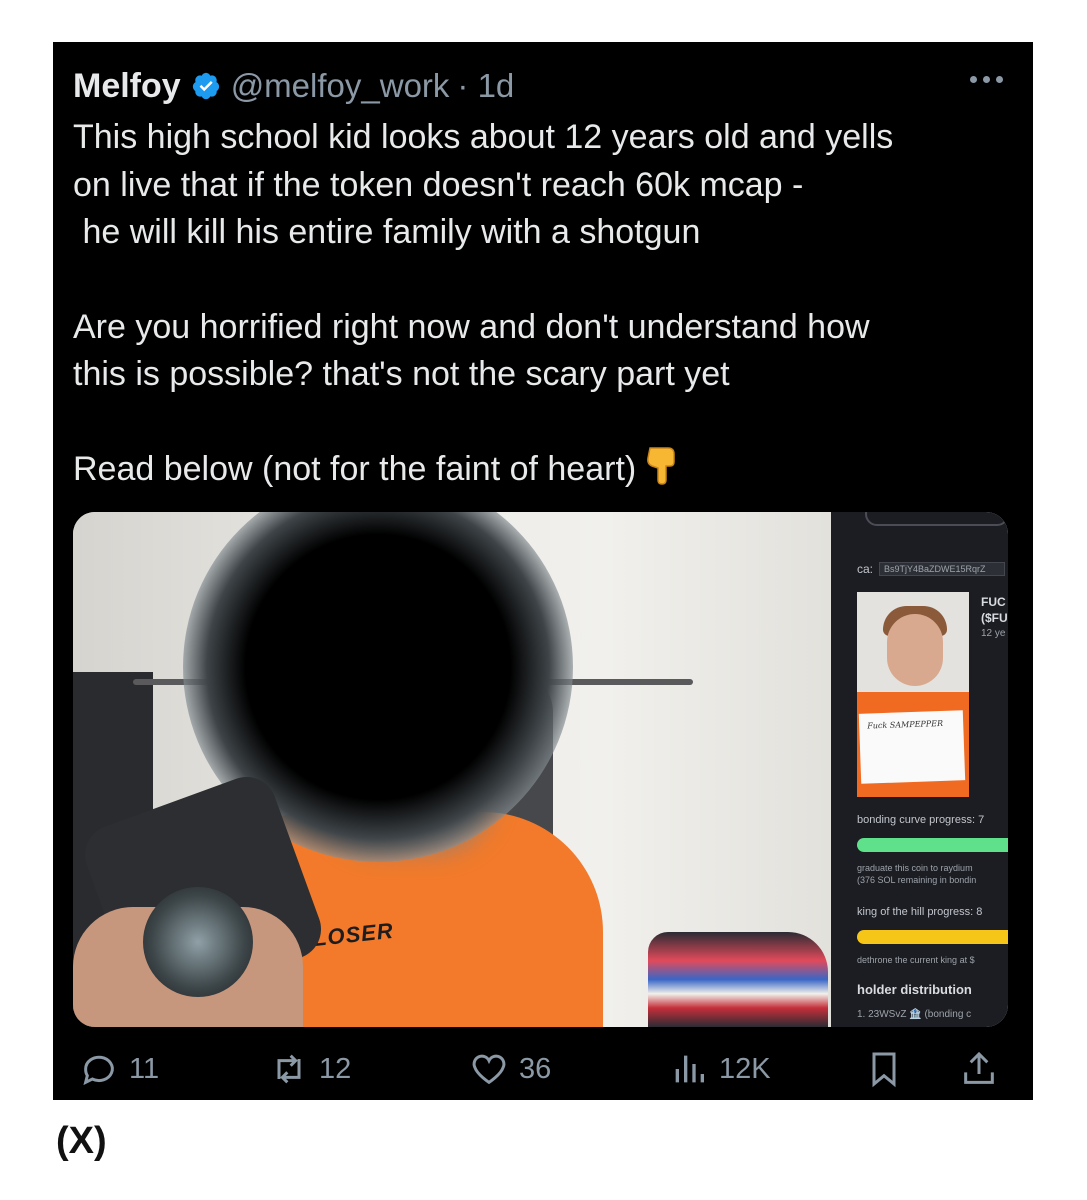 The height and width of the screenshot is (1200, 1087). What do you see at coordinates (310, 1069) in the screenshot?
I see `repost-button: 12` at bounding box center [310, 1069].